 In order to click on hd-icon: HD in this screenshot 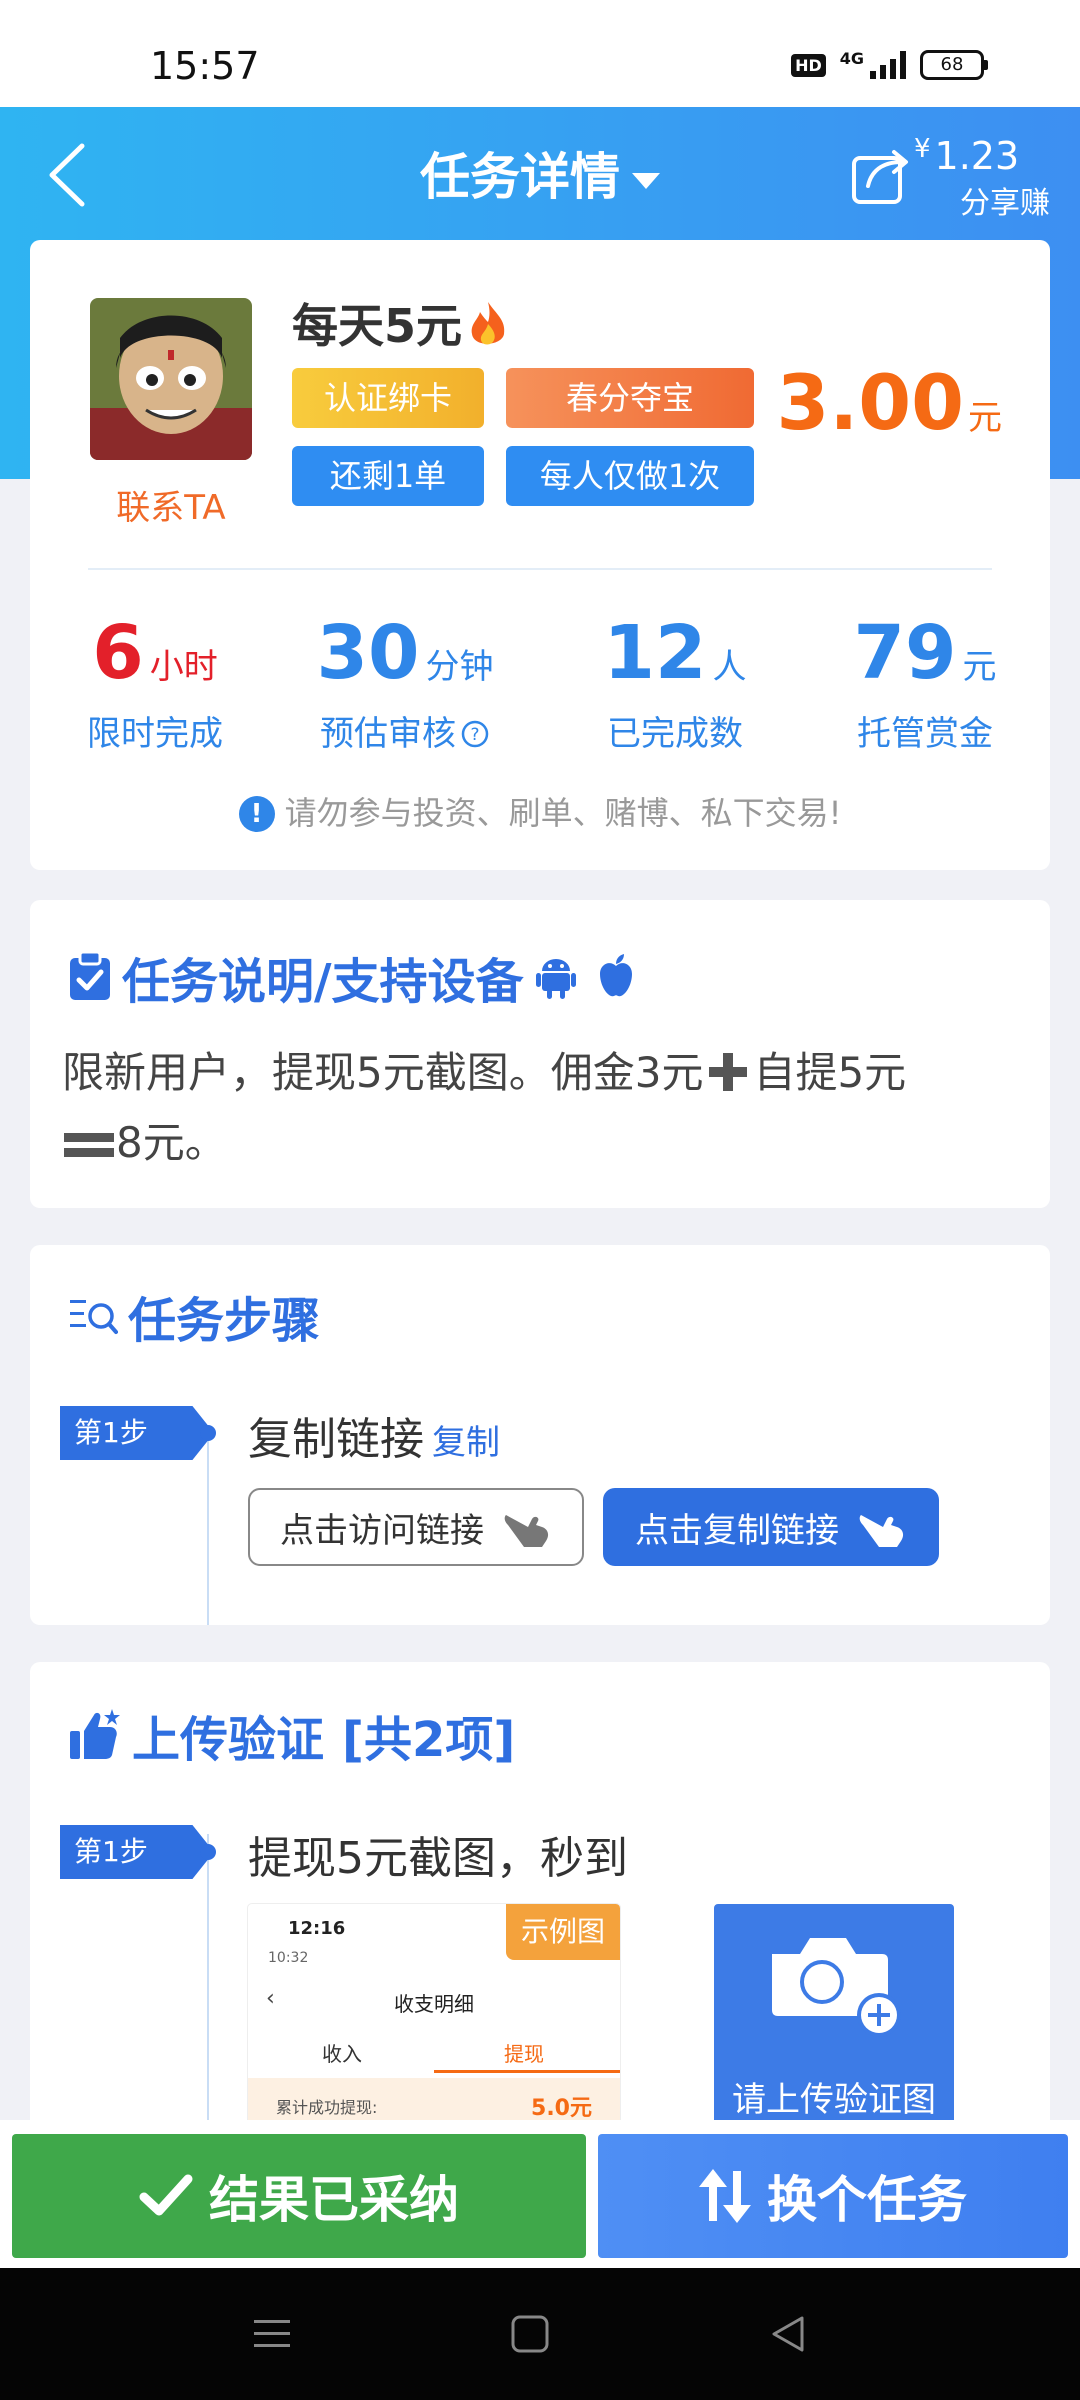, I will do `click(808, 65)`.